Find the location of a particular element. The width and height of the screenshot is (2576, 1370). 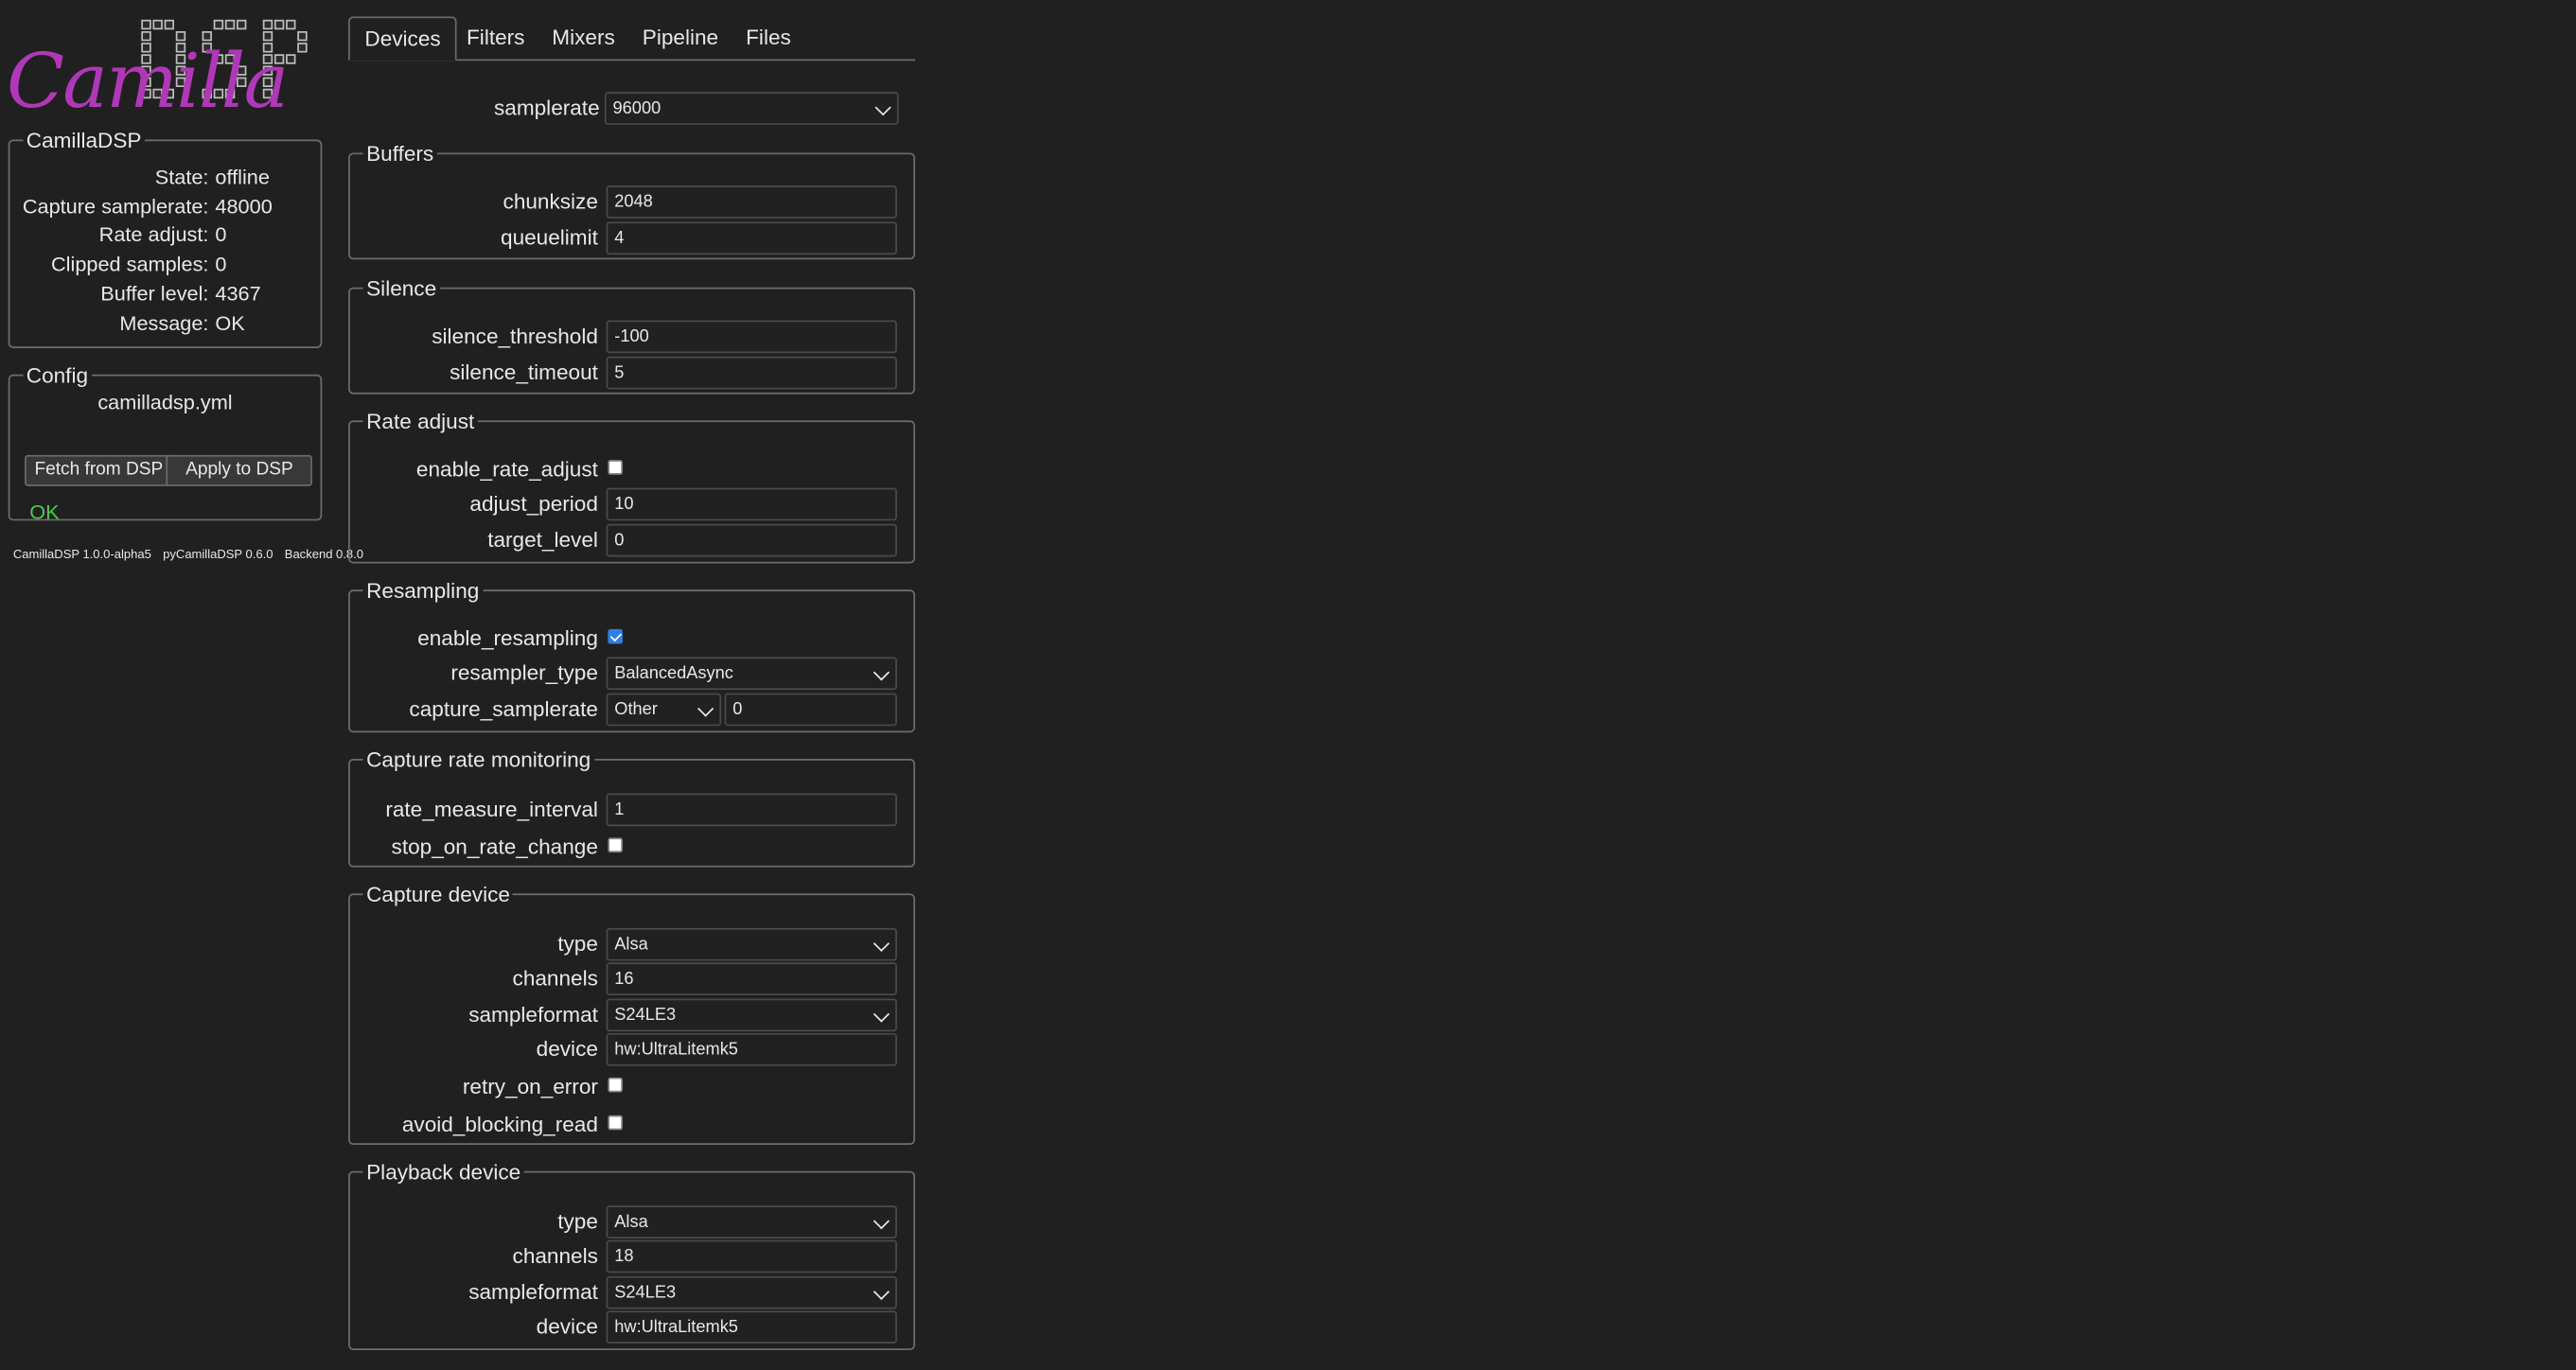

fetch-from-dsp-button: Fetch from DSP is located at coordinates (99, 469).